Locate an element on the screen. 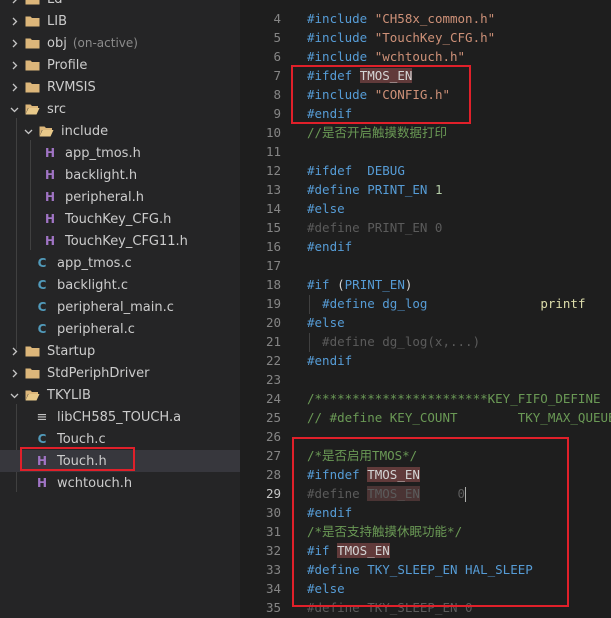 The width and height of the screenshot is (611, 618). code-token: #include is located at coordinates (341, 56).